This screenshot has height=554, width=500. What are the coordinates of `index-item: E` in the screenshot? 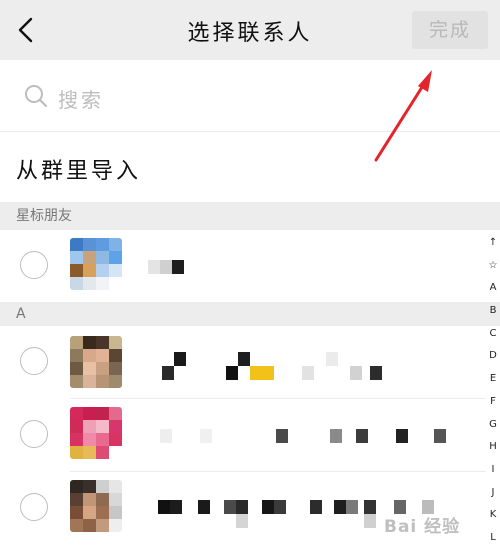 It's located at (493, 379).